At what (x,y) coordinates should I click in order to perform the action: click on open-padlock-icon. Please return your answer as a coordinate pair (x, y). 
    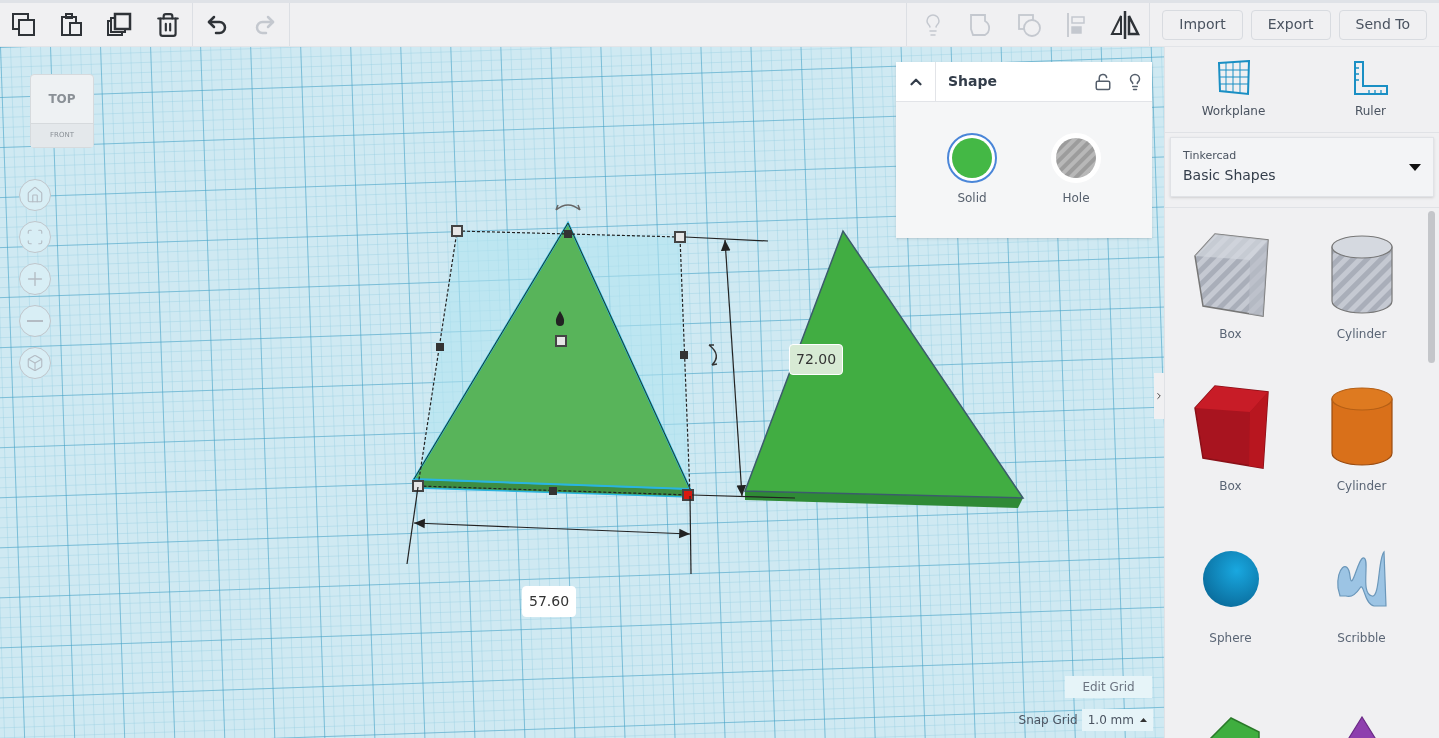
    Looking at the image, I should click on (1103, 81).